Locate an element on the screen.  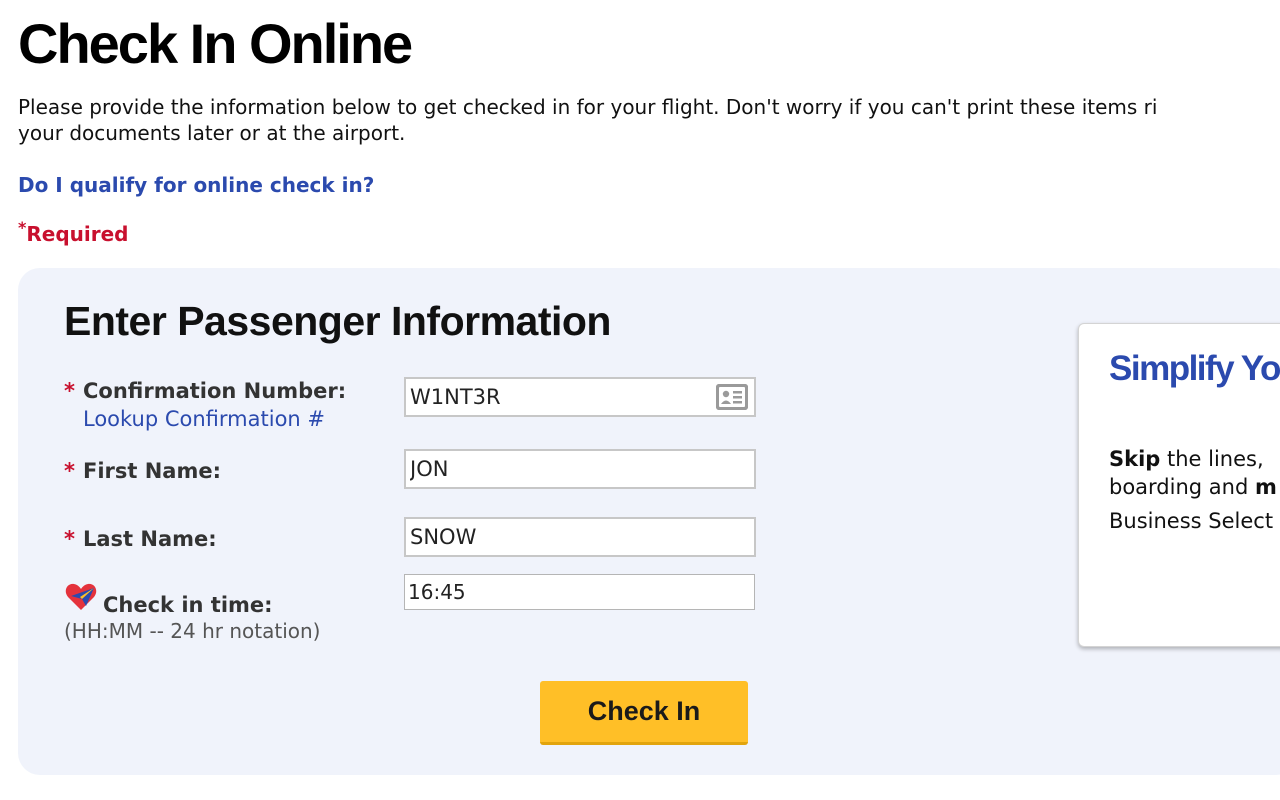
first-name-label: * First Name: is located at coordinates (142, 471).